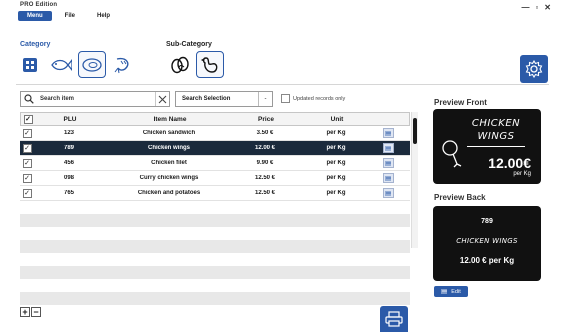  I want to click on meat-icon, so click(92, 64).